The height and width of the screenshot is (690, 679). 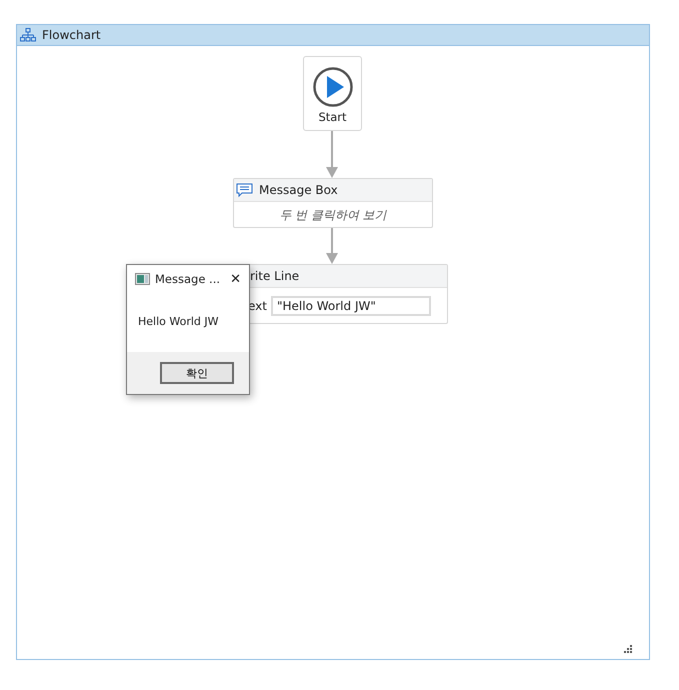 What do you see at coordinates (332, 117) in the screenshot?
I see `start-label: Start` at bounding box center [332, 117].